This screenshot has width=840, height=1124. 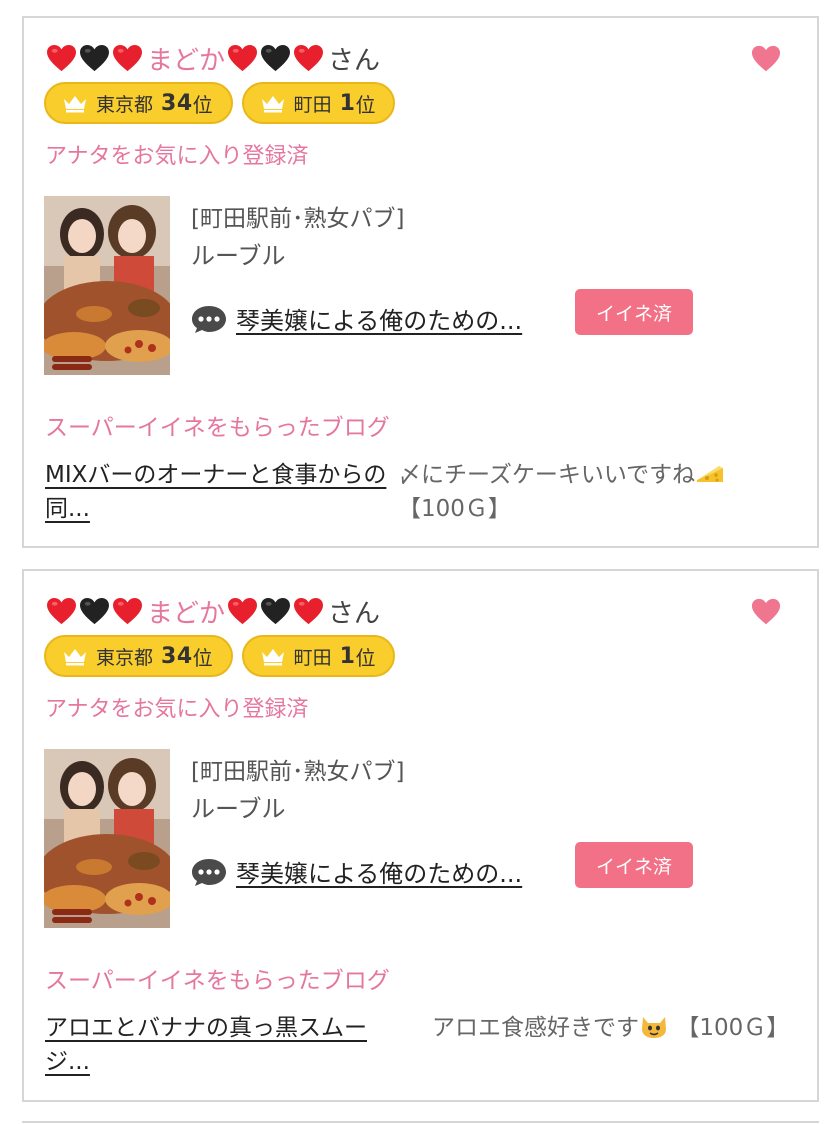 I want to click on comment-text: アロエ食感好きです, so click(x=535, y=1028).